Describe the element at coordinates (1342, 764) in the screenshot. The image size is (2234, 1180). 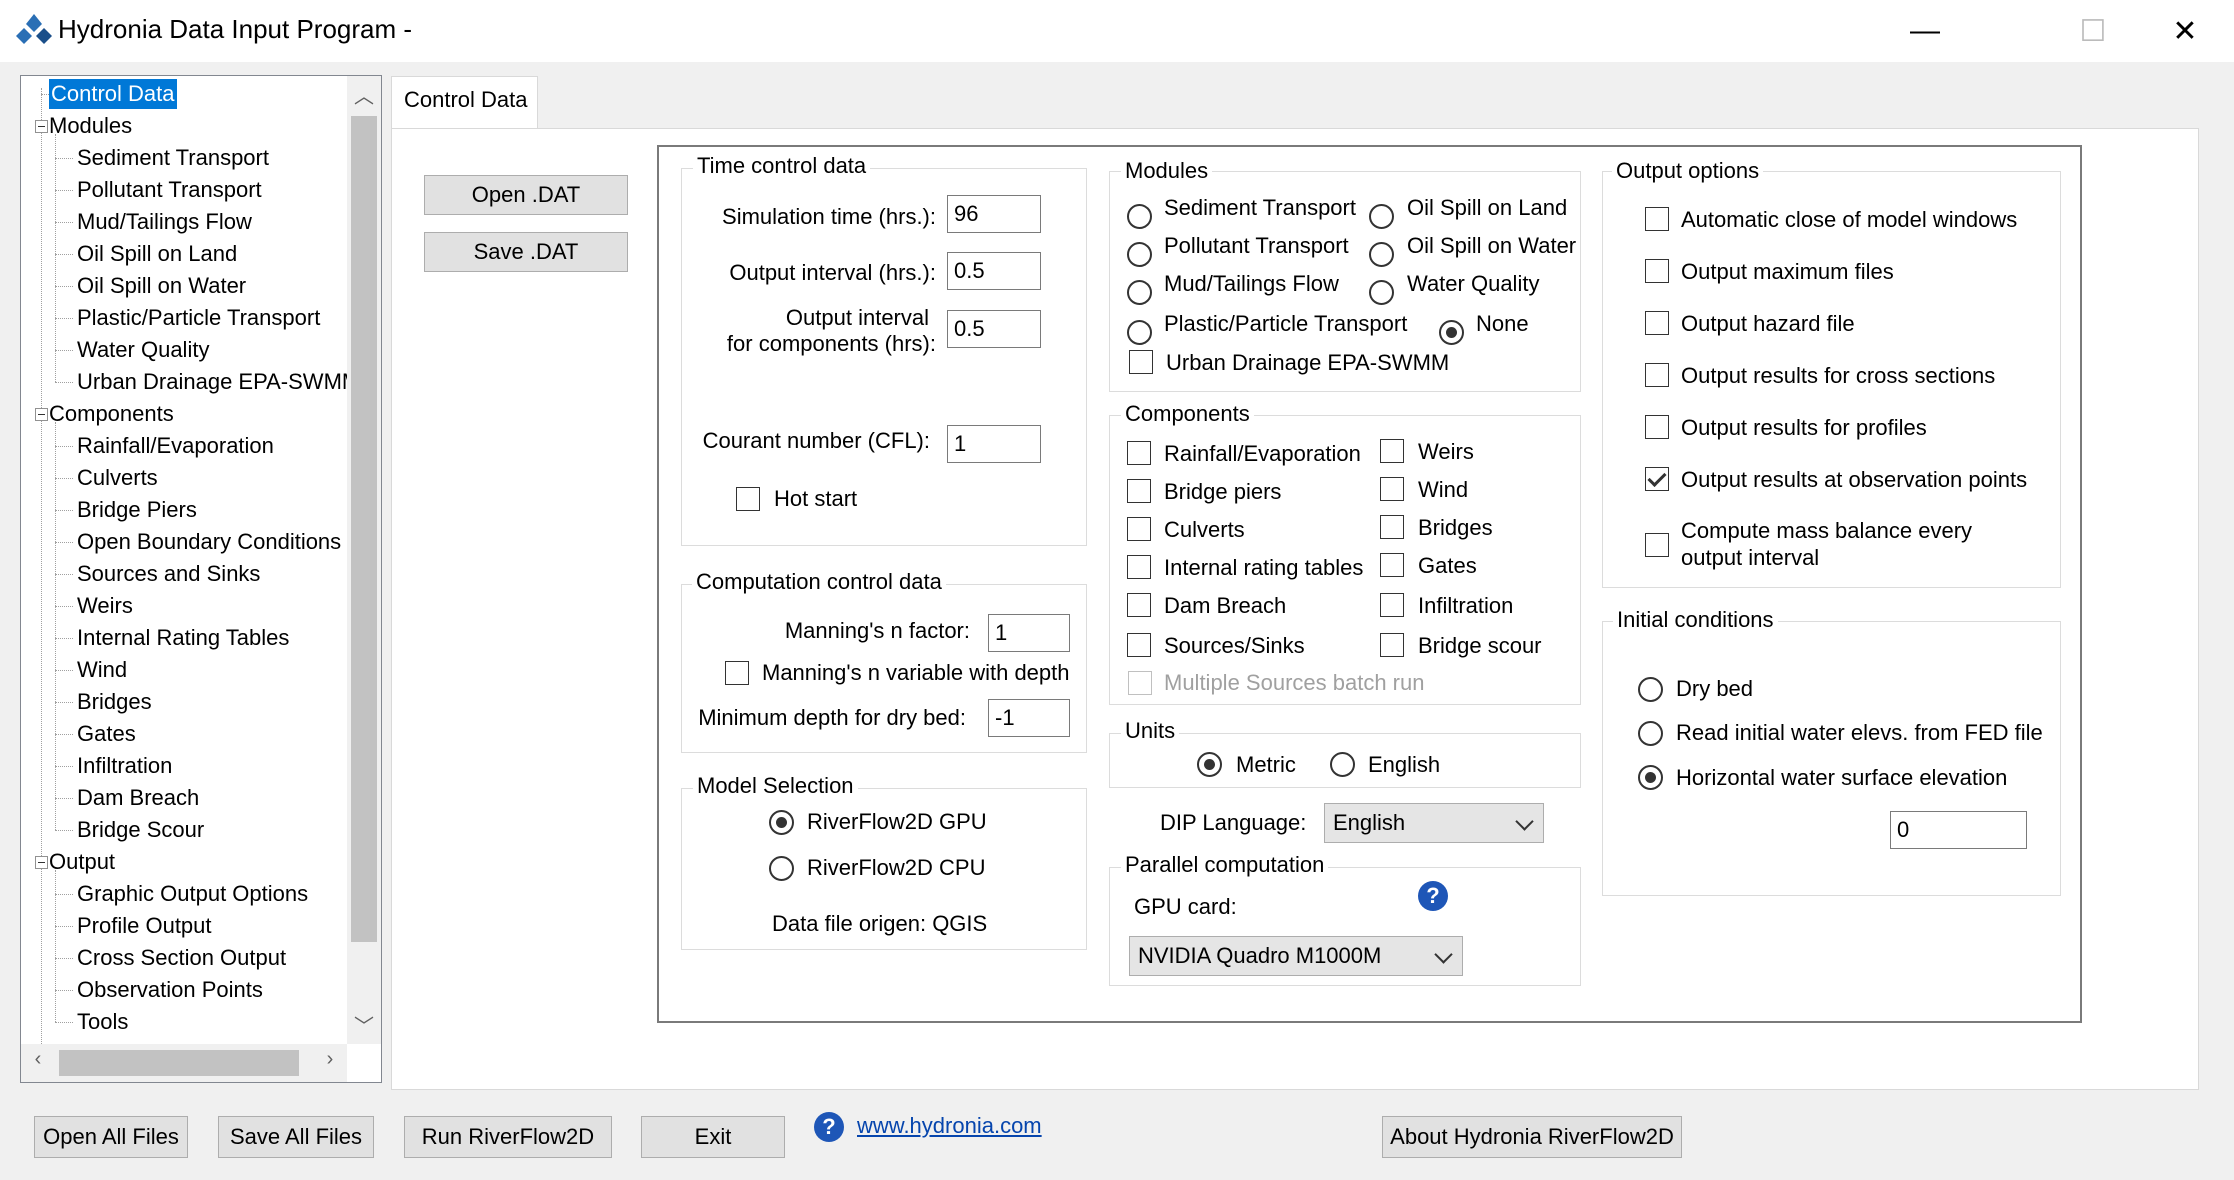
I see `english-radio` at that location.